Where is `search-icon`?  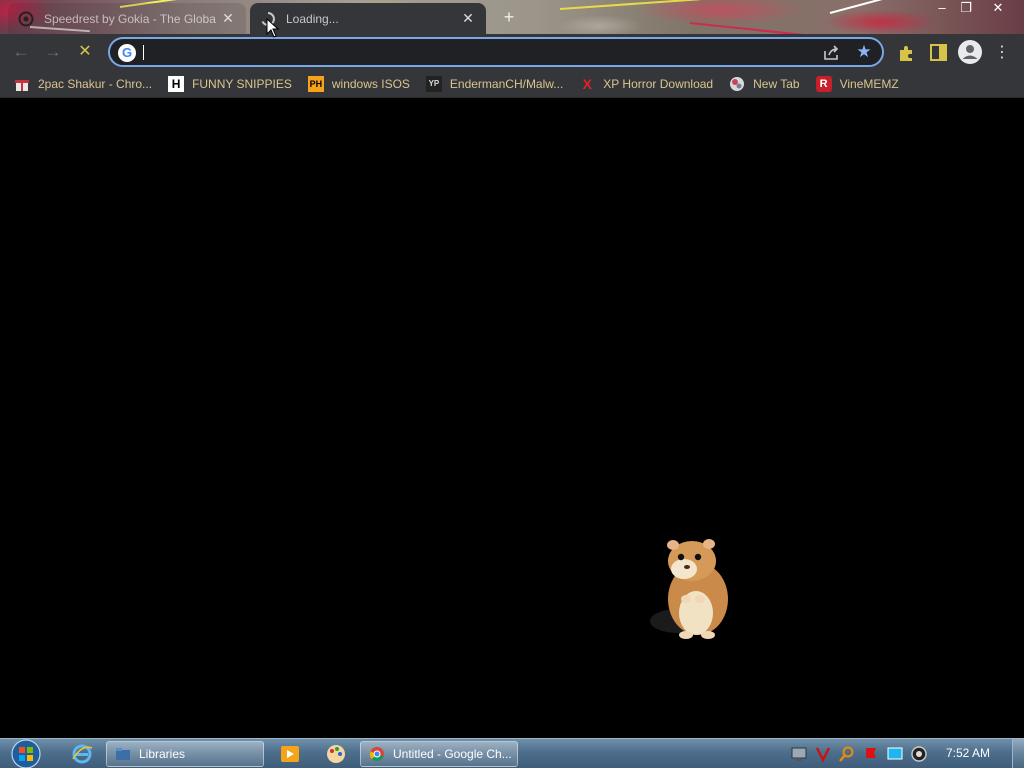
search-icon is located at coordinates (847, 754).